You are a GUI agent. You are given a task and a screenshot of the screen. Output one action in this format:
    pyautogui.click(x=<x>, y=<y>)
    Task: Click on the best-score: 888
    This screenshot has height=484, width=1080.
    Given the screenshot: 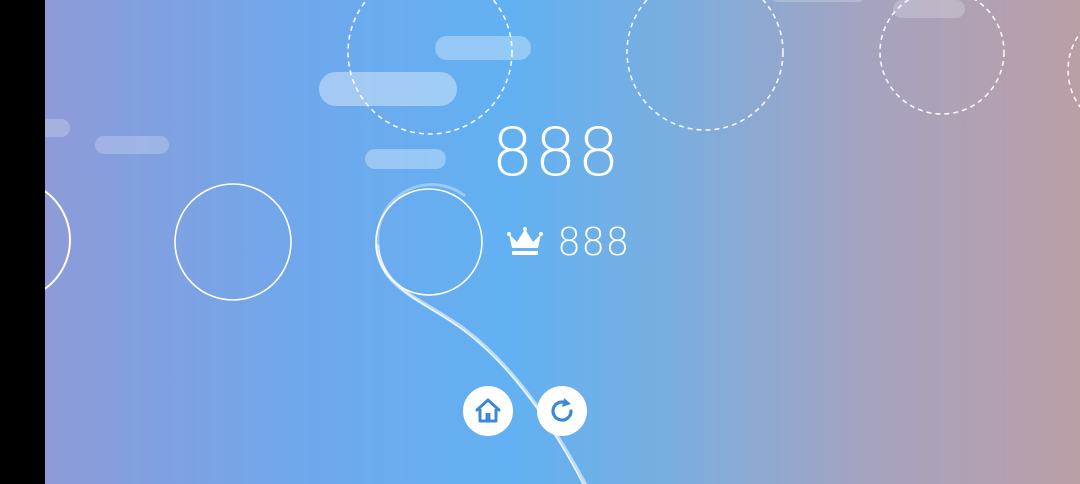 What is the action you would take?
    pyautogui.click(x=568, y=242)
    